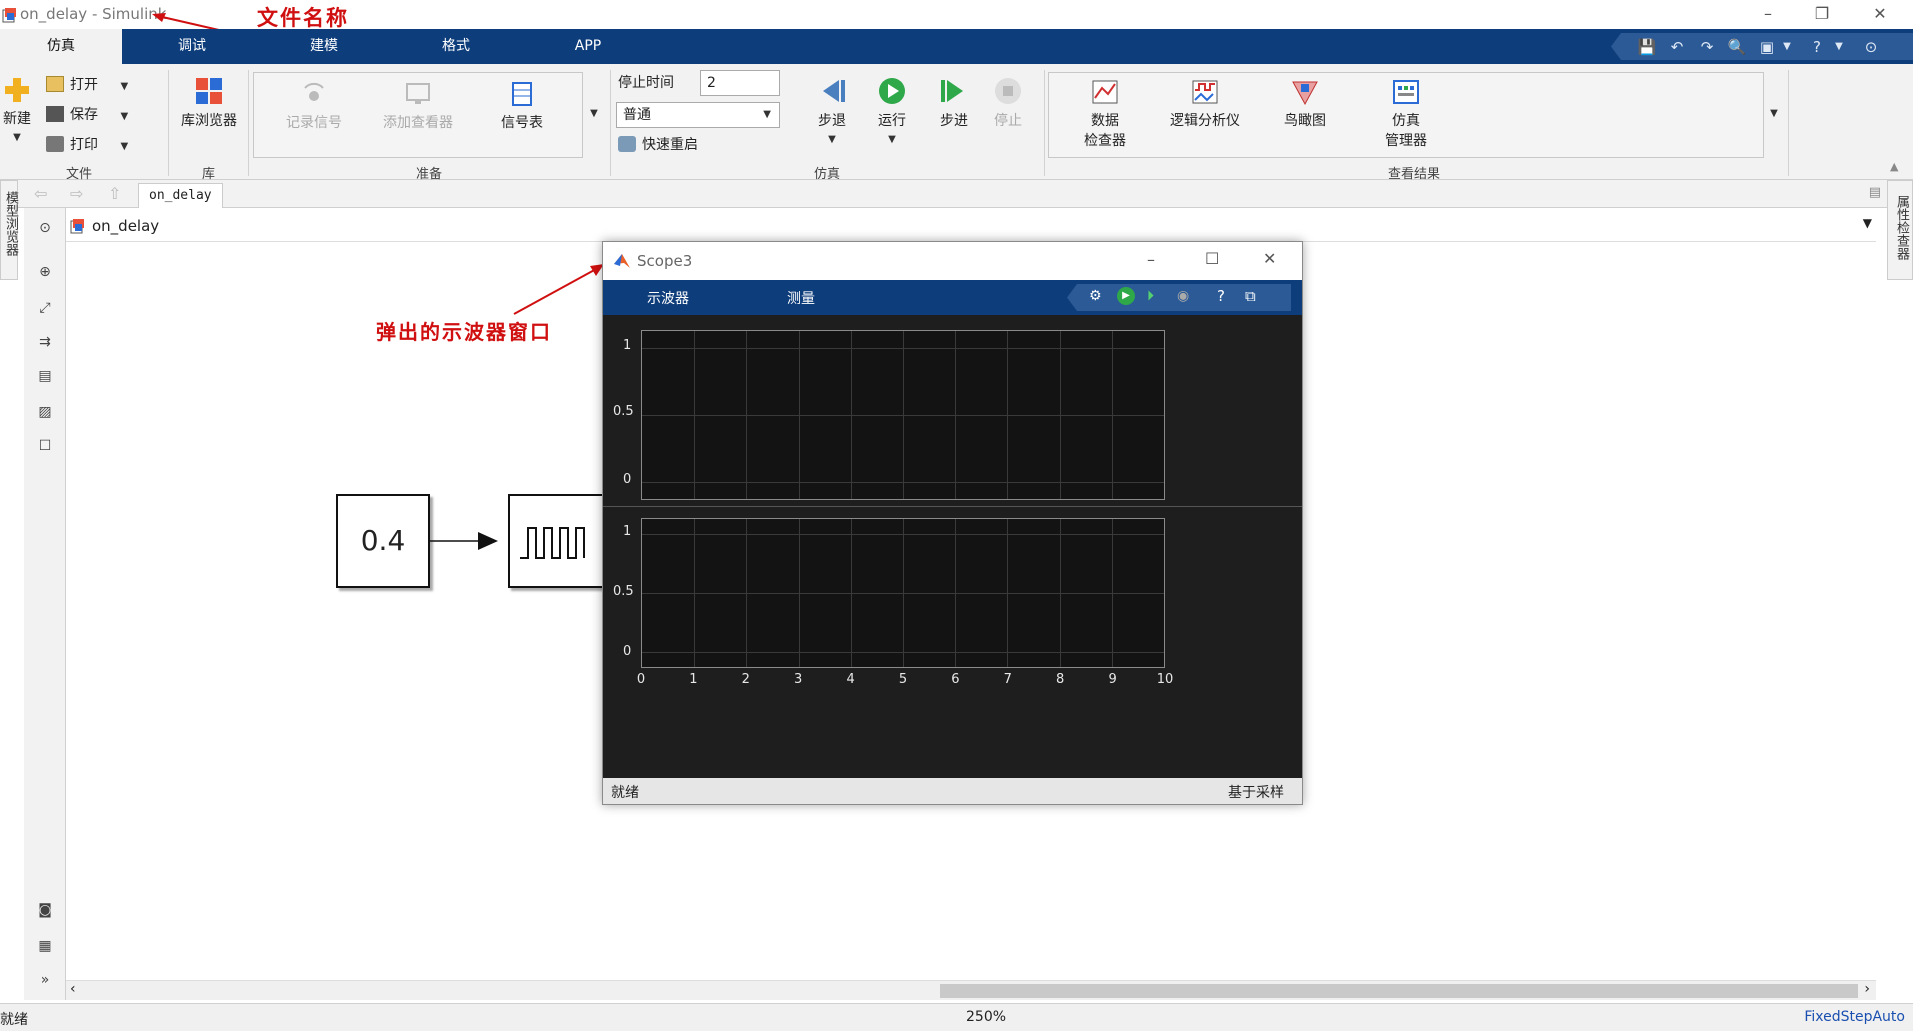 The height and width of the screenshot is (1031, 1913). What do you see at coordinates (1126, 296) in the screenshot?
I see `run-icon: ▶` at bounding box center [1126, 296].